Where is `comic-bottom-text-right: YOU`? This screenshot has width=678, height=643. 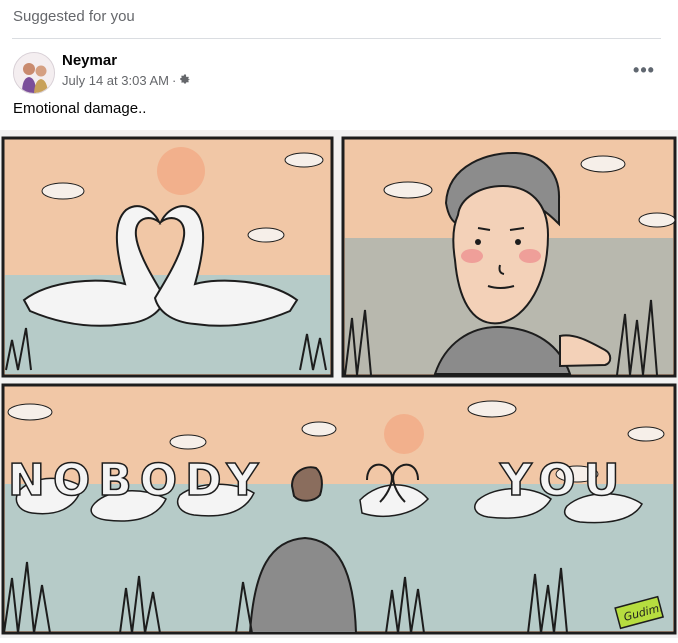
comic-bottom-text-right: YOU is located at coordinates (563, 480).